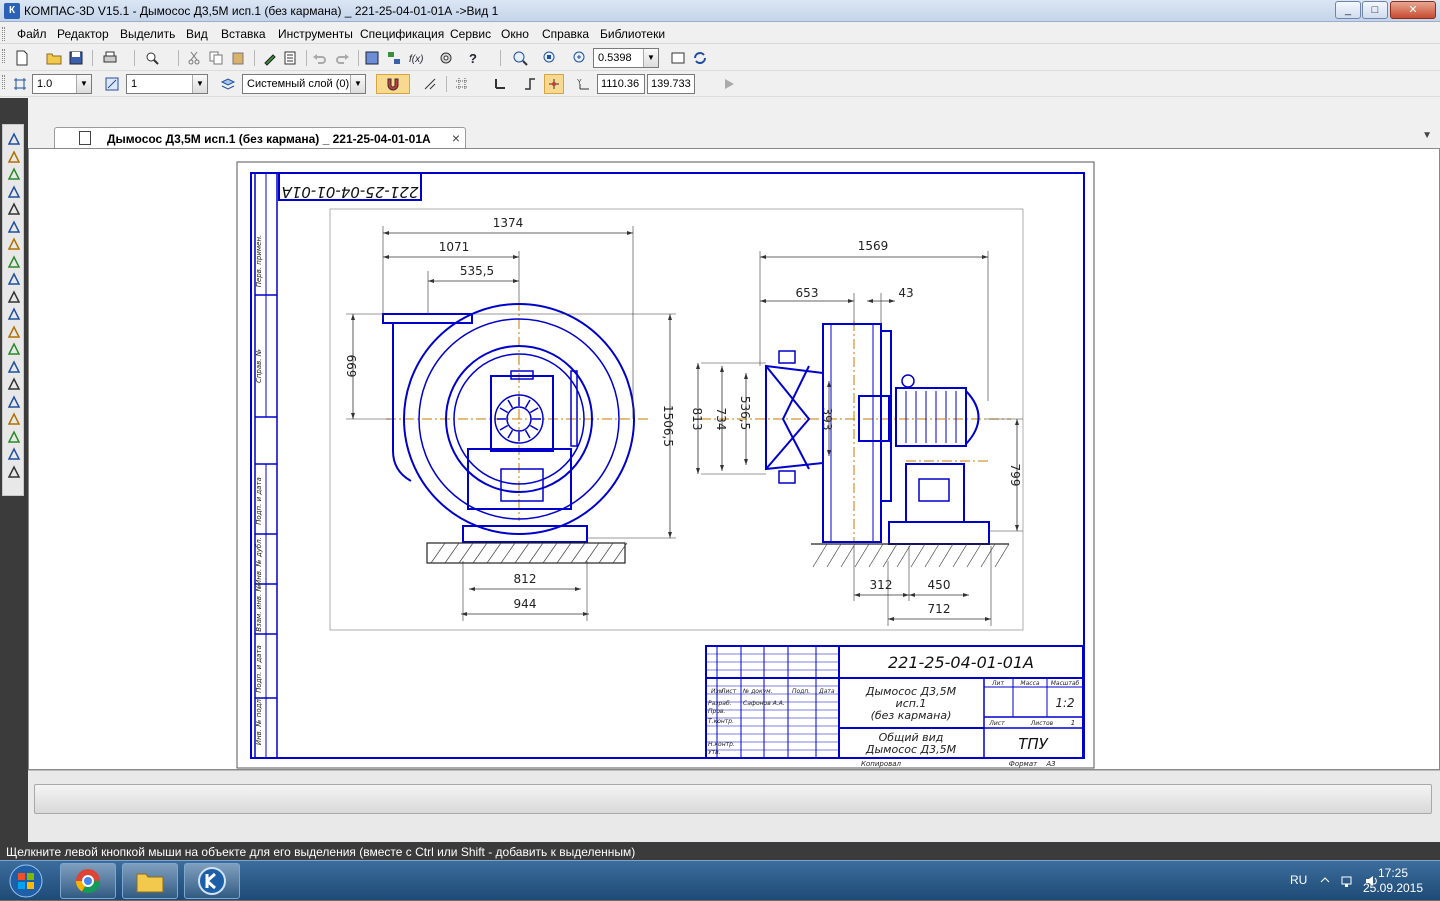 Image resolution: width=1440 pixels, height=901 pixels. Describe the element at coordinates (416, 58) in the screenshot. I see `function-button: f(x)` at that location.